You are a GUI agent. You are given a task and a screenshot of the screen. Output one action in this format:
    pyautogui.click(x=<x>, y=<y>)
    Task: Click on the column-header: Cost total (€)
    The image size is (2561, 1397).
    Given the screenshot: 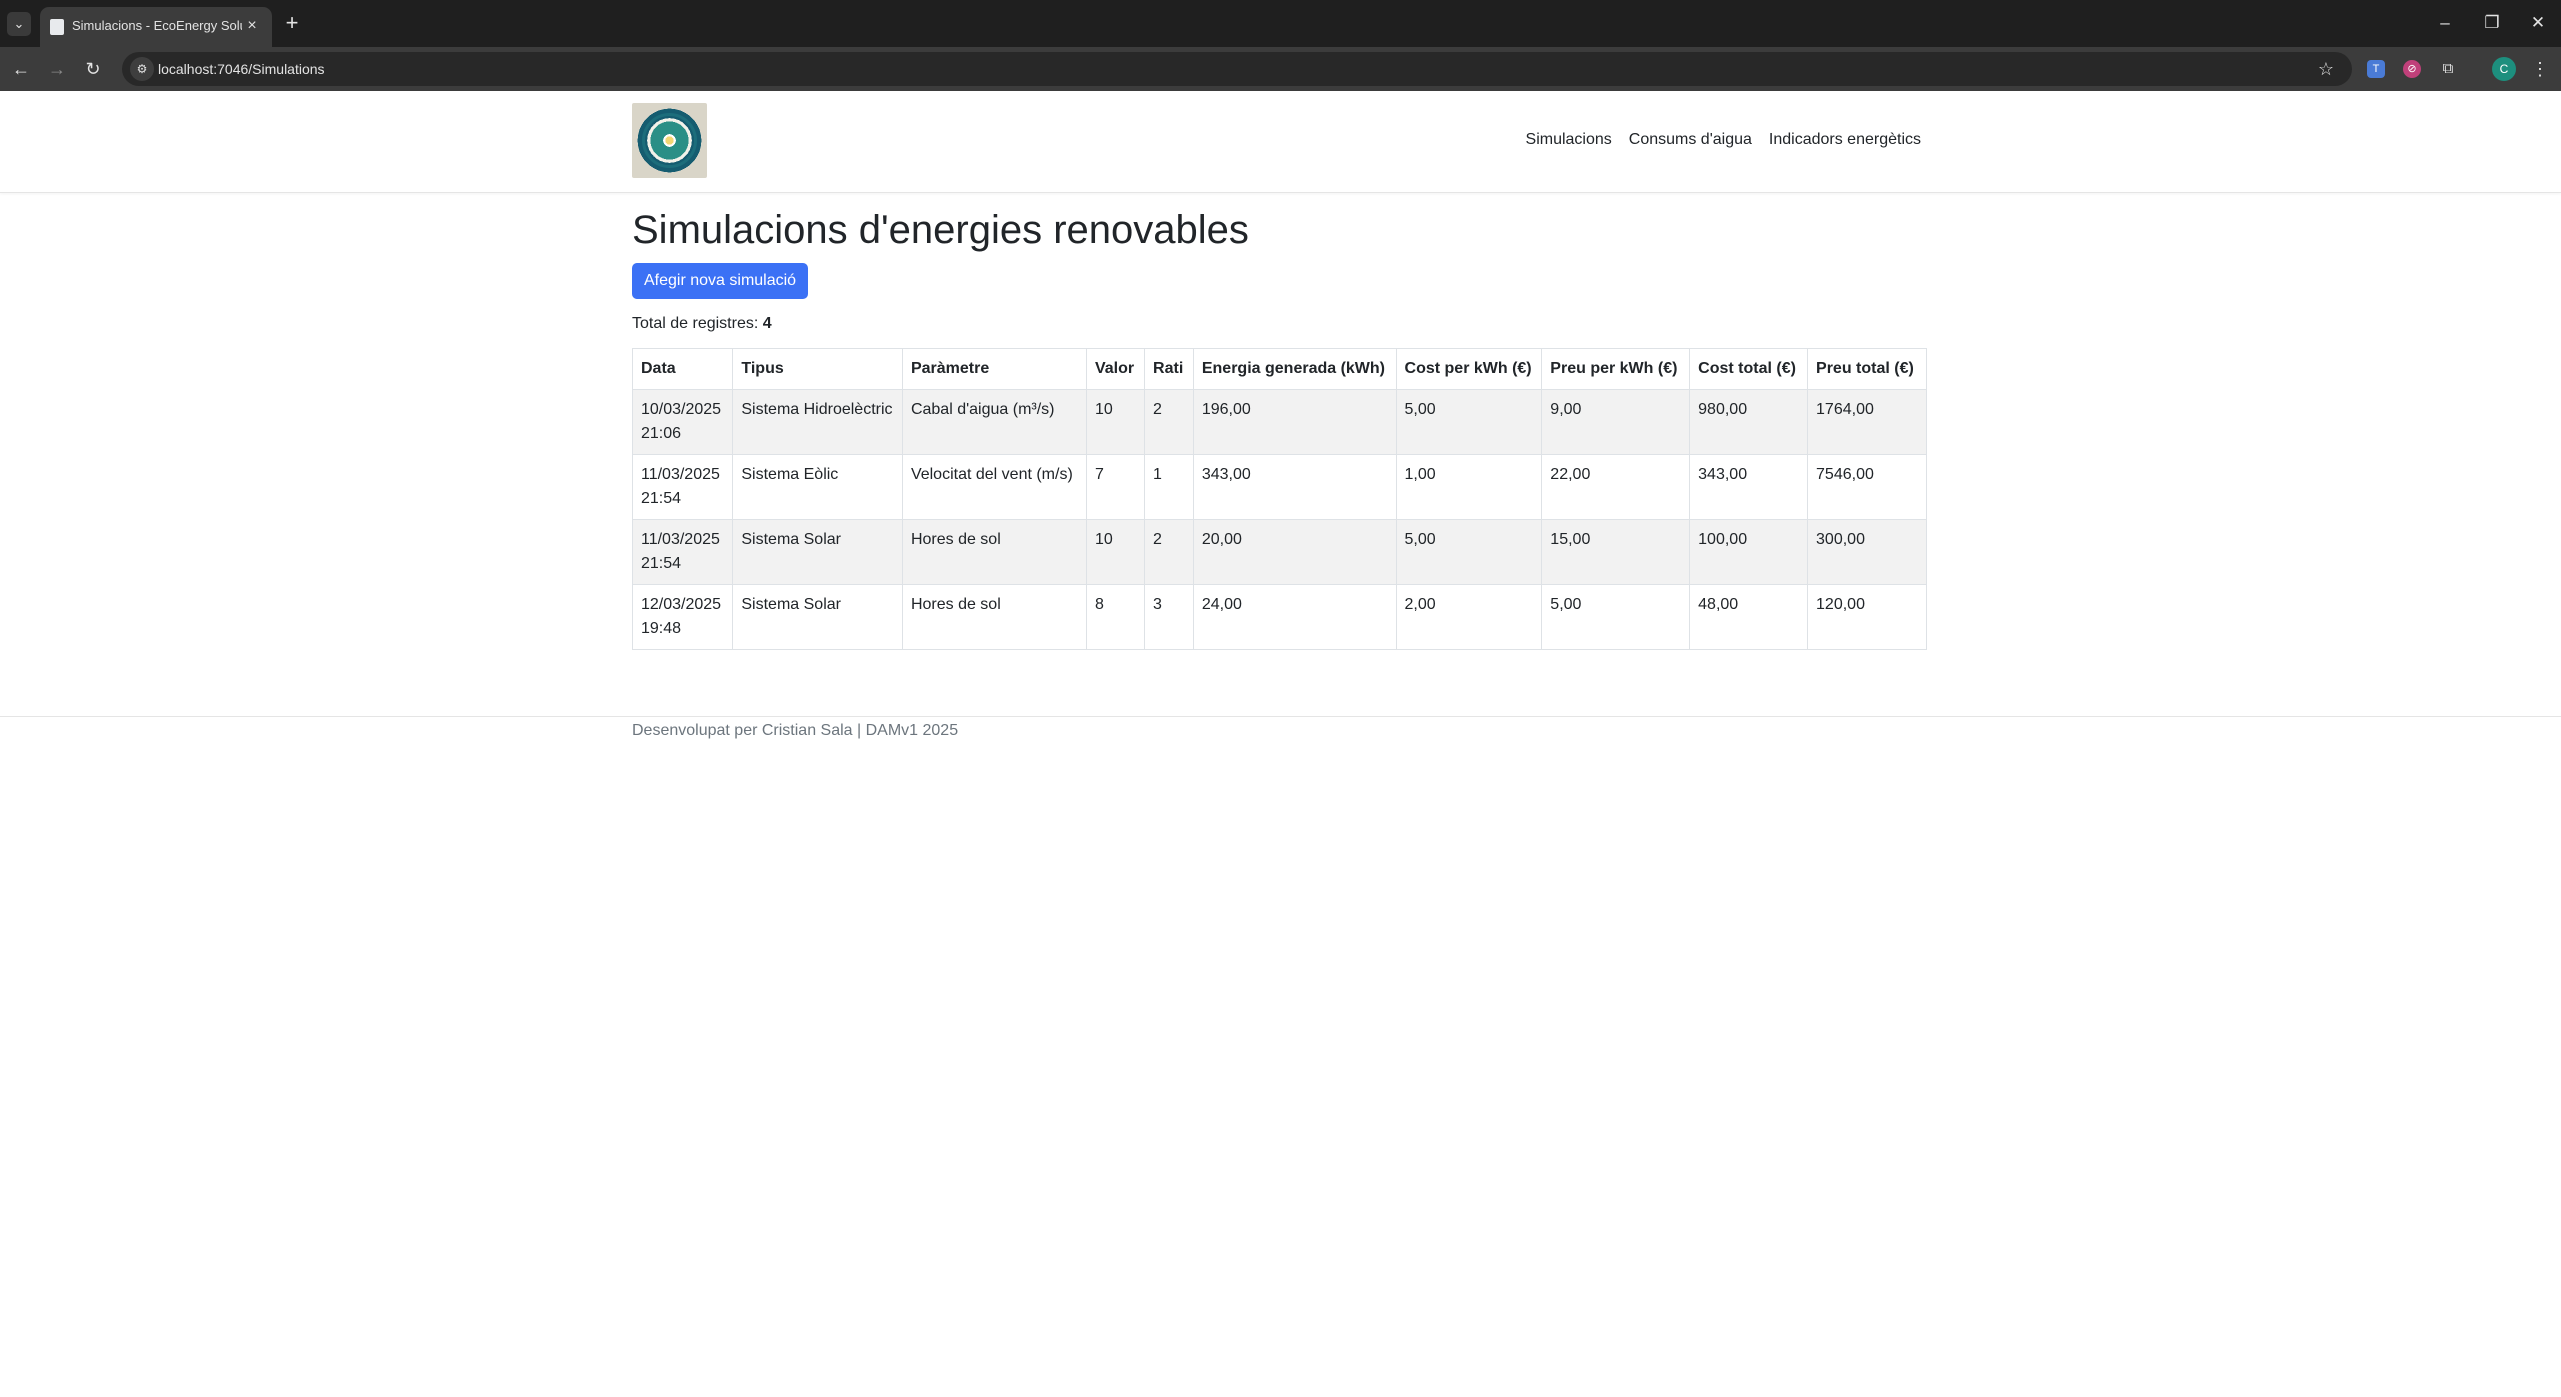 What is the action you would take?
    pyautogui.click(x=1749, y=369)
    